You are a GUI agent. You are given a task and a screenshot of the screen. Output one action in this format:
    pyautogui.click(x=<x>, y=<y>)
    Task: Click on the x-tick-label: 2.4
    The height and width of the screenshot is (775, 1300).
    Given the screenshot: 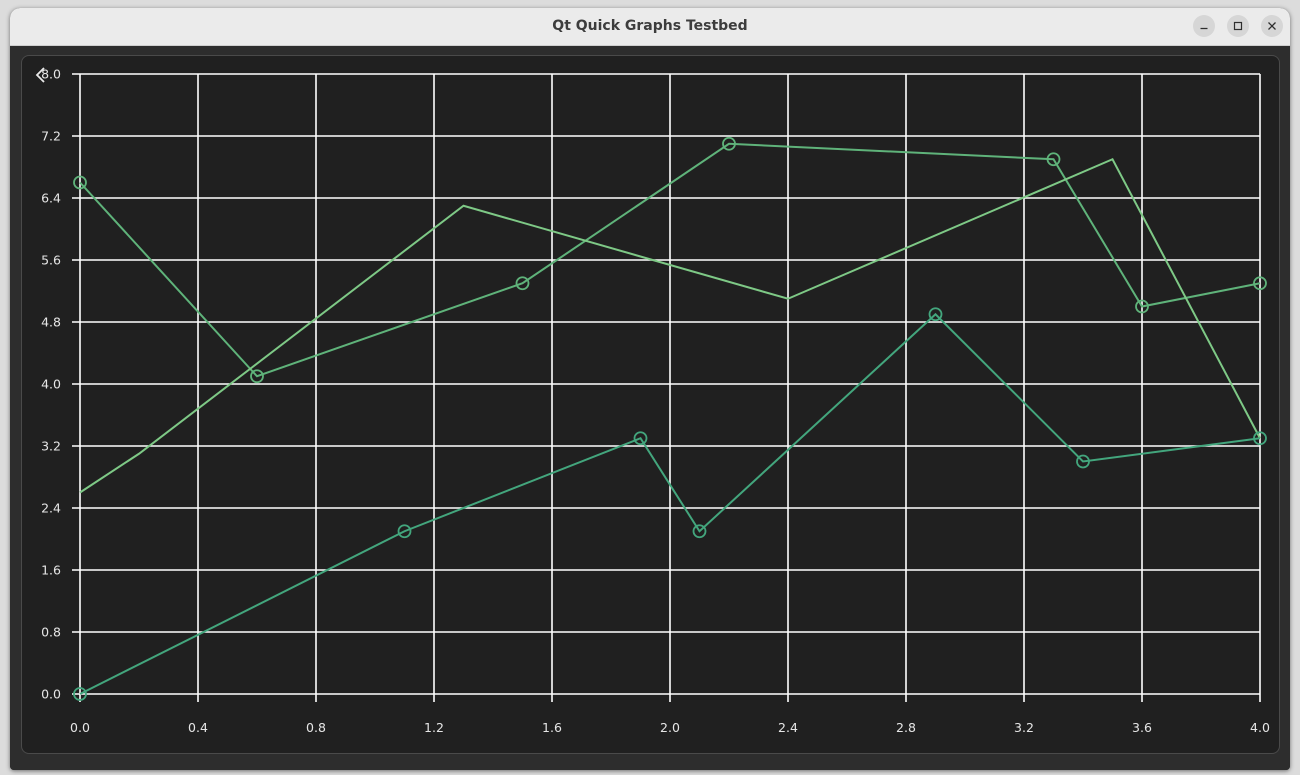 What is the action you would take?
    pyautogui.click(x=788, y=727)
    